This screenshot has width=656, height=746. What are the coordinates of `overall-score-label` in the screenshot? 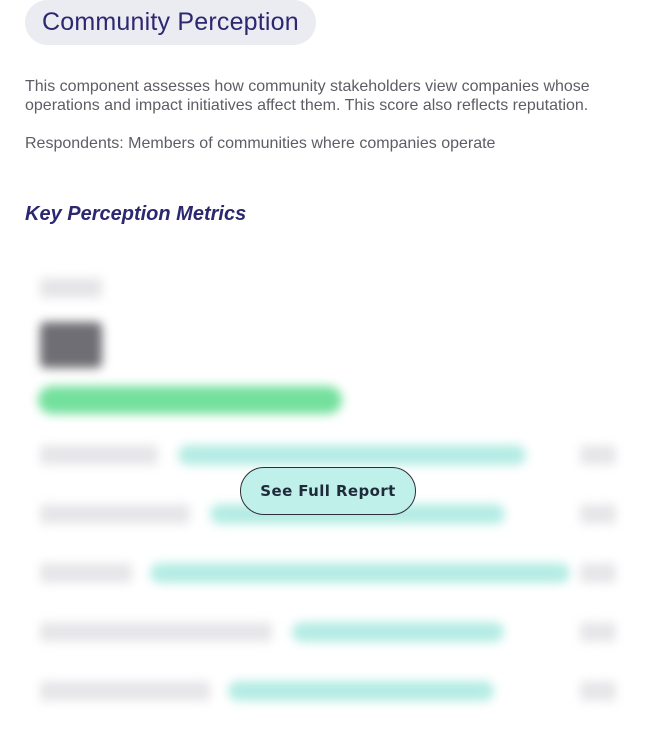 It's located at (71, 288).